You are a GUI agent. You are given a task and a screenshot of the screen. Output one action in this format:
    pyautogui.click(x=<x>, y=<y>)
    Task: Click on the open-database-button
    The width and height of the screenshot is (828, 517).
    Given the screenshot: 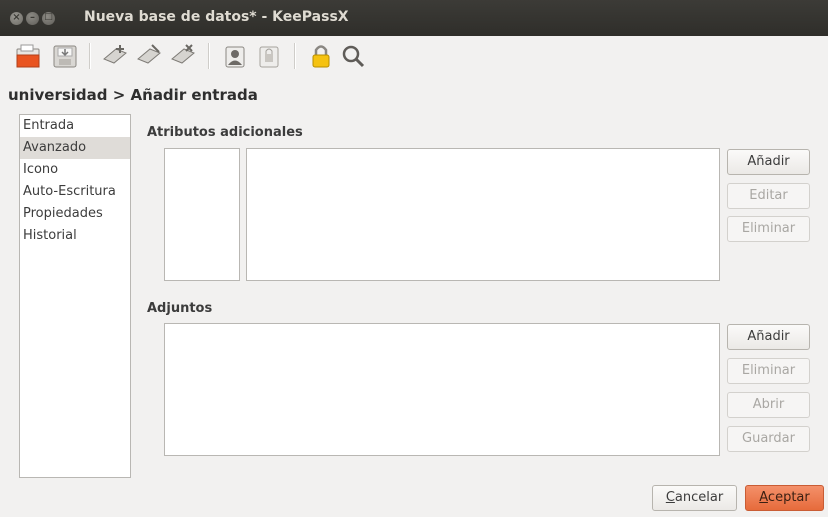 What is the action you would take?
    pyautogui.click(x=29, y=56)
    